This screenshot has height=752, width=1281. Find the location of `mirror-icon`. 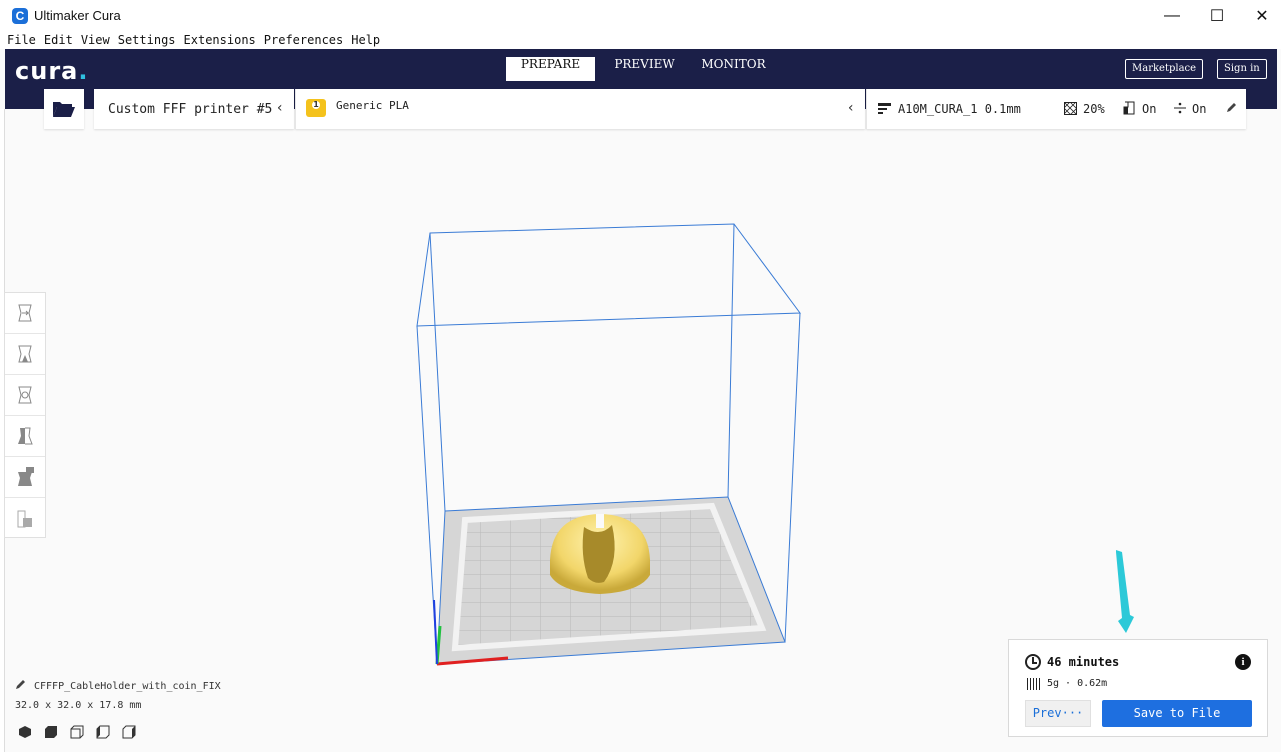

mirror-icon is located at coordinates (25, 436).